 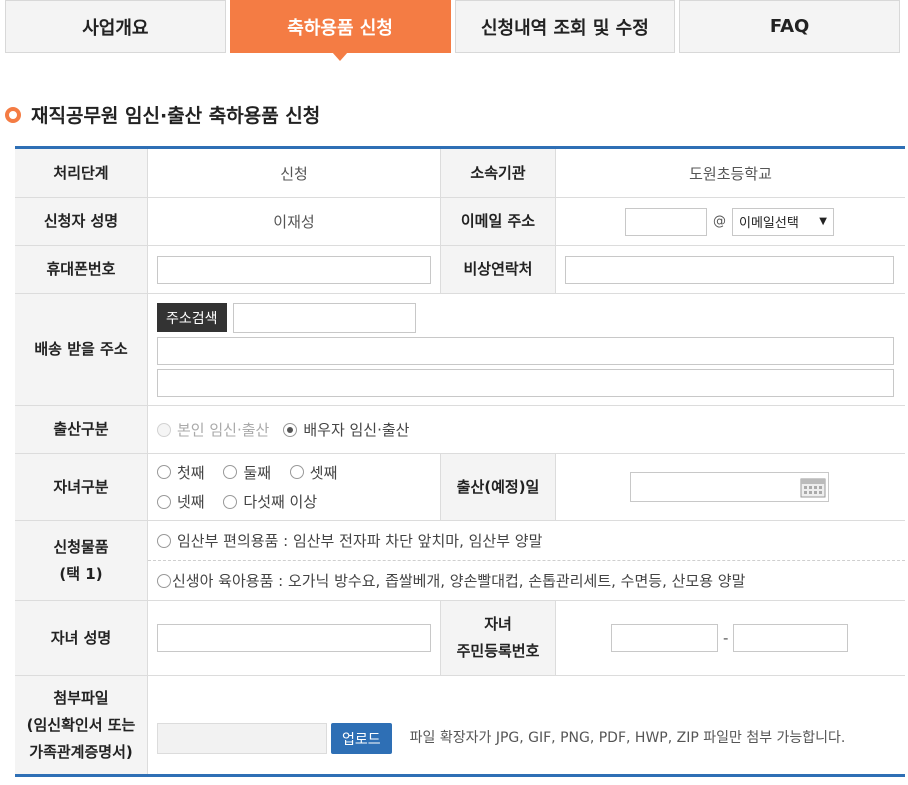 I want to click on child-order-line-2: 넷째 다섯째 이상, so click(x=244, y=502).